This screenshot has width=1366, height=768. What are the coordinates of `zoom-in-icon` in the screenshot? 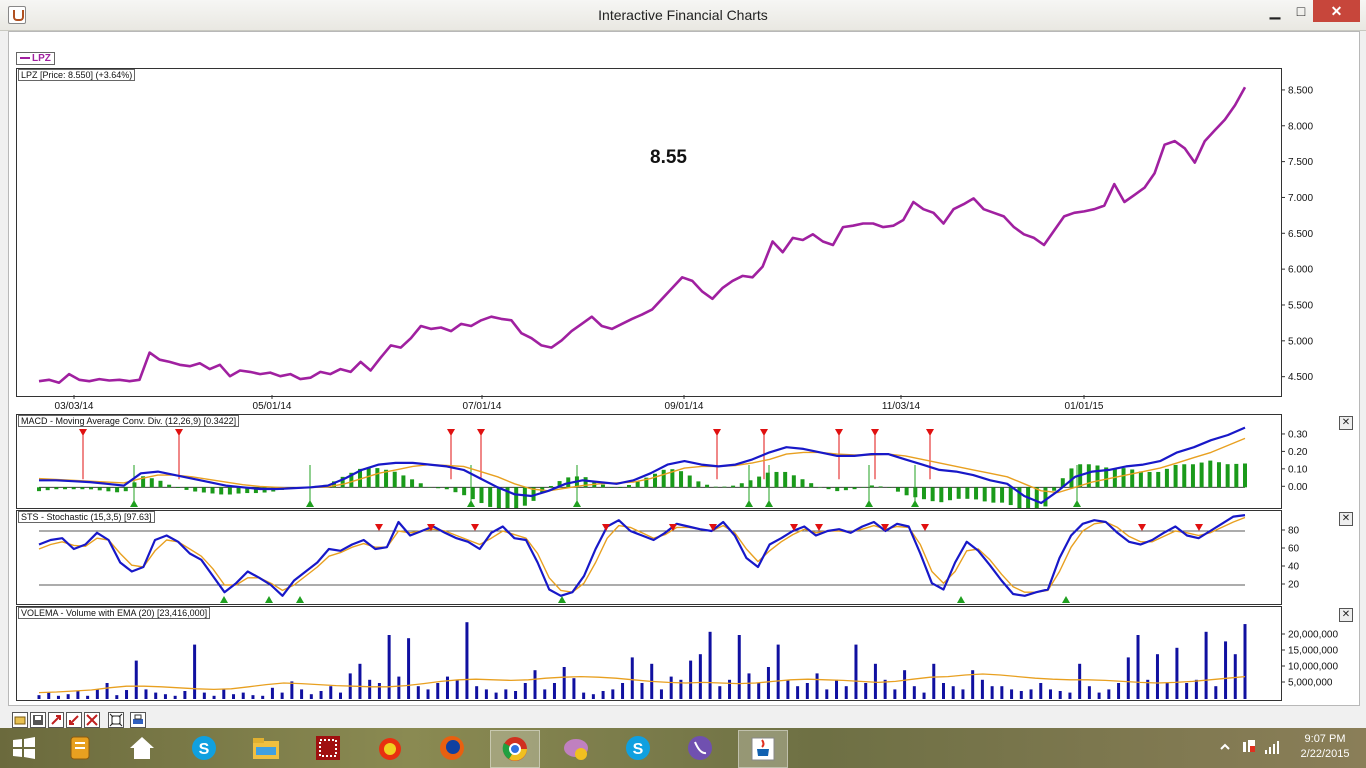 It's located at (56, 720).